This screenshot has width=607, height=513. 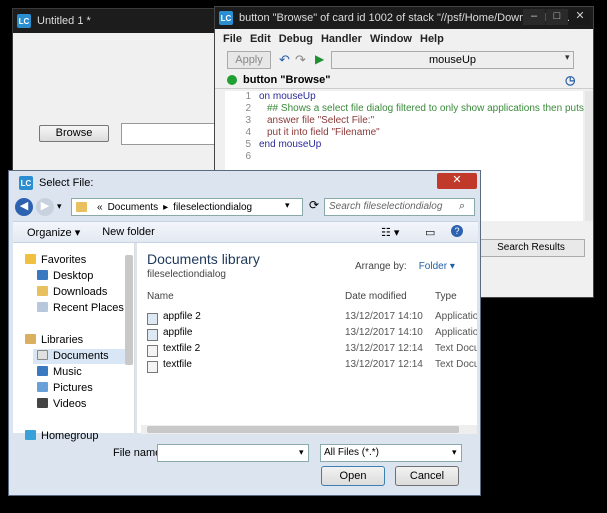 I want to click on file-date: 13/12/2017 14:10, so click(x=384, y=316).